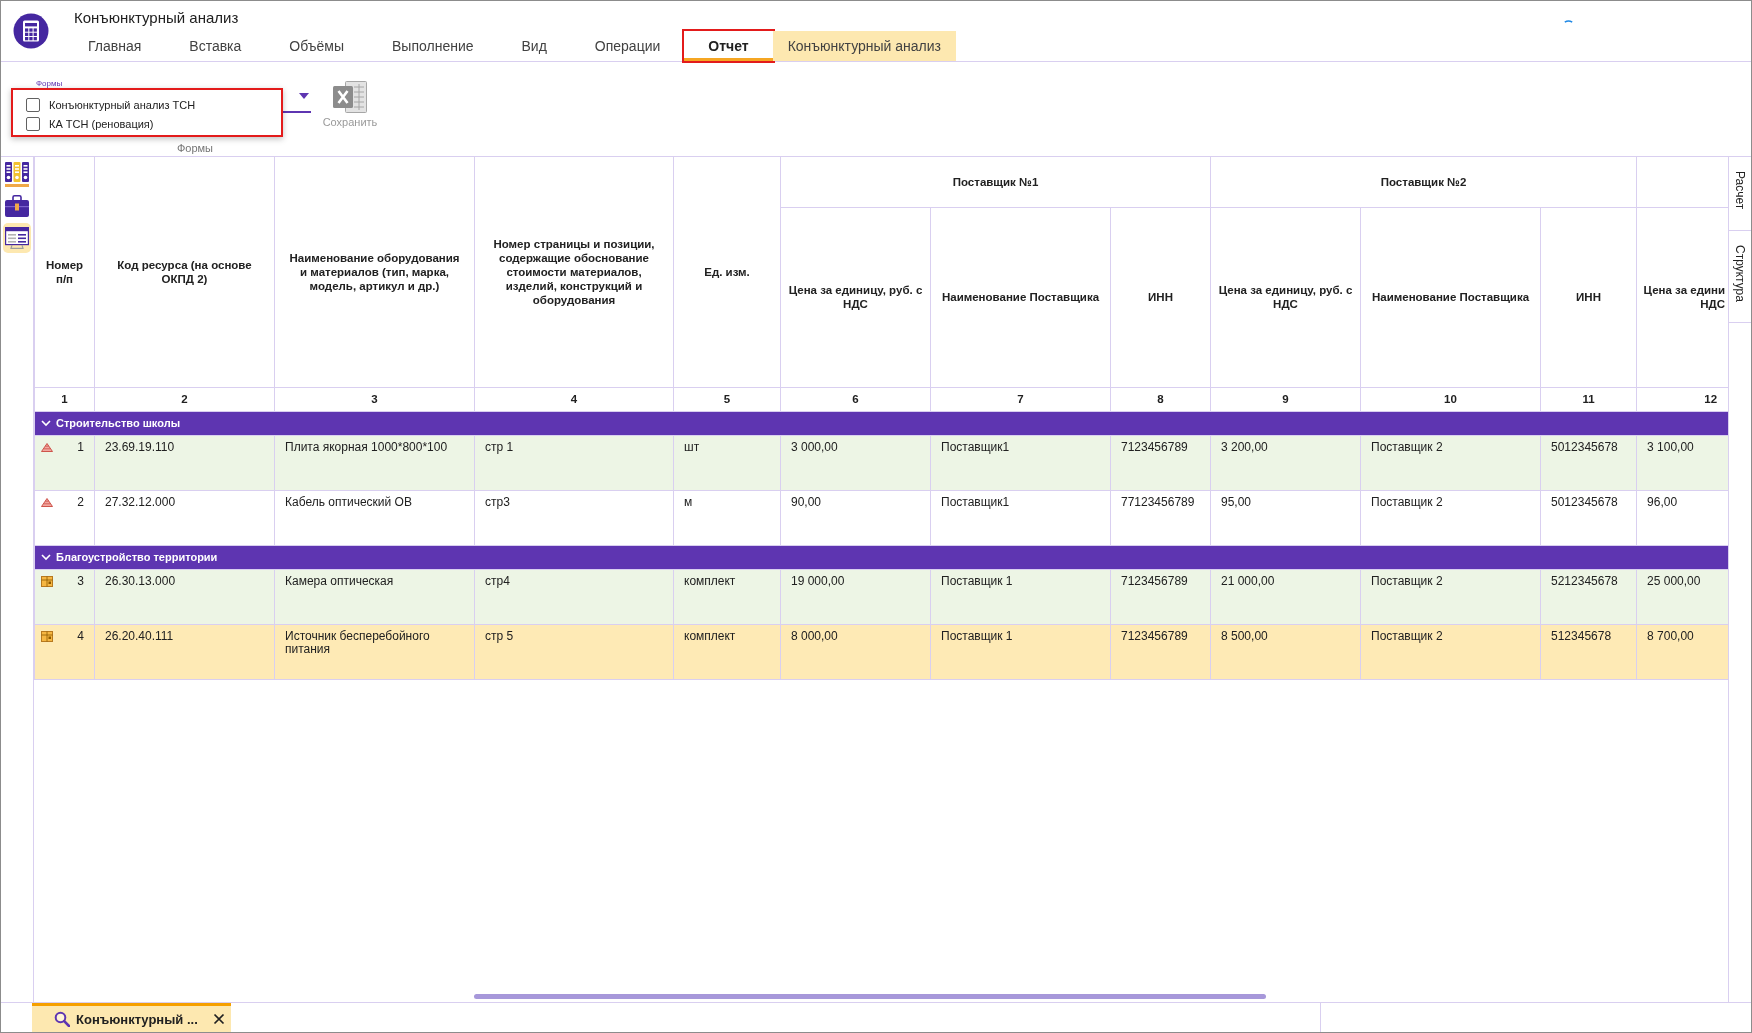 This screenshot has height=1033, width=1752. I want to click on row-number: 4, so click(80, 636).